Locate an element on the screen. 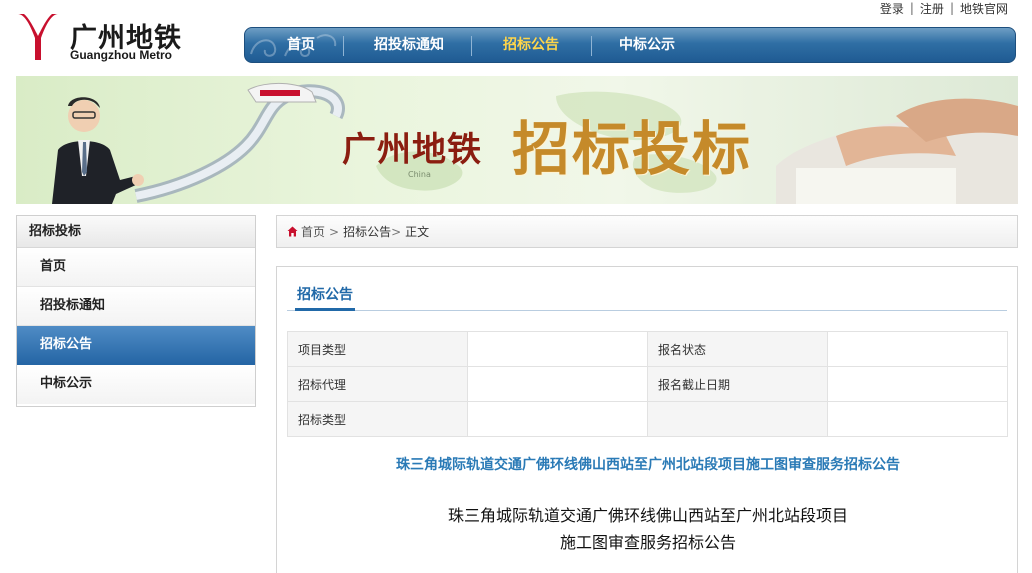 This screenshot has height=573, width=1032. home-icon is located at coordinates (292, 231).